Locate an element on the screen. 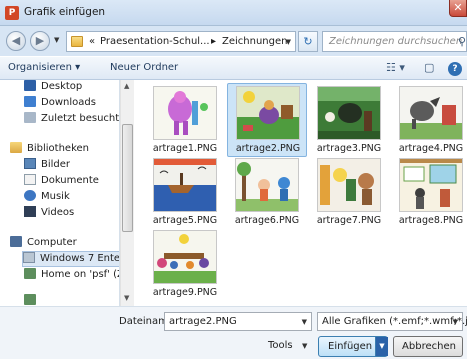  file-item-artrage2: artrage2.PNG is located at coordinates (267, 120).